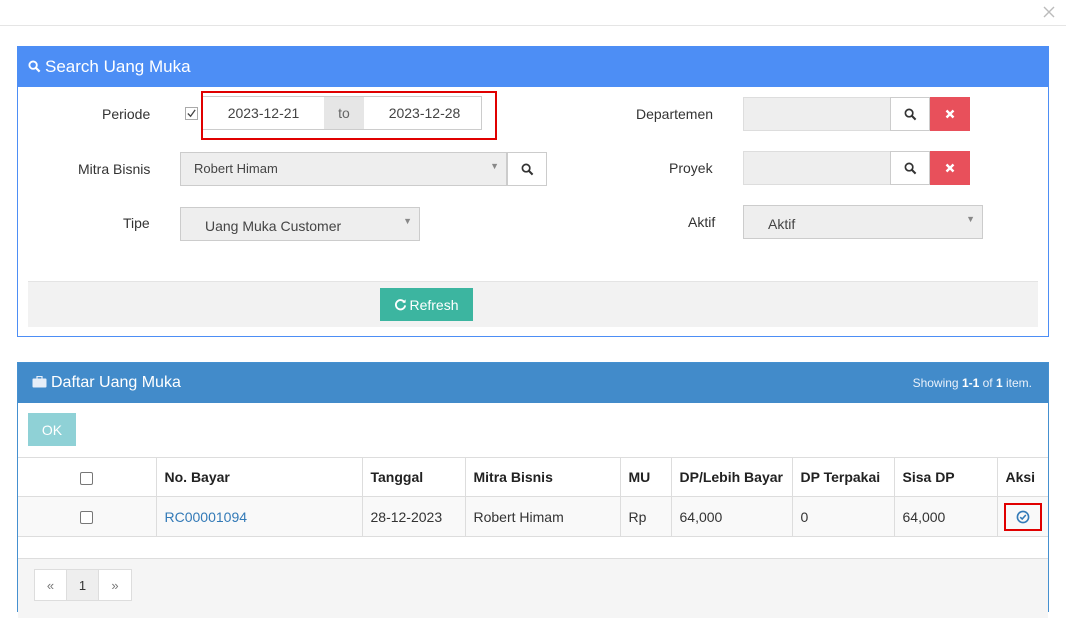 The image size is (1066, 618). I want to click on mitra-bisnis-select: Robert Himam ▼, so click(343, 169).